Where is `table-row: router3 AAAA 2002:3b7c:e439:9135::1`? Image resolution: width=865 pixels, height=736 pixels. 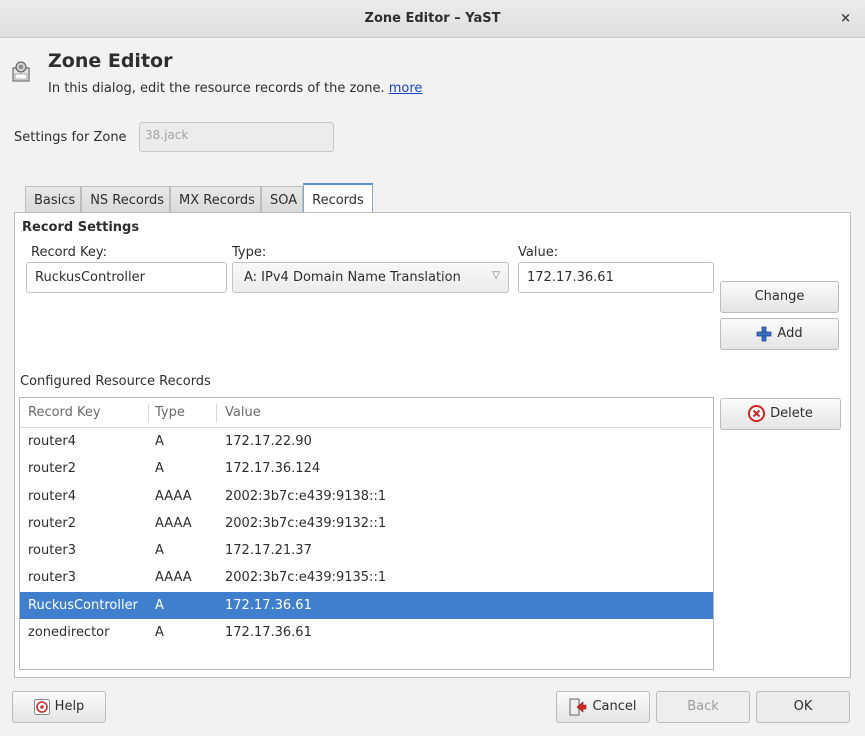
table-row: router3 AAAA 2002:3b7c:e439:9135::1 is located at coordinates (366, 577).